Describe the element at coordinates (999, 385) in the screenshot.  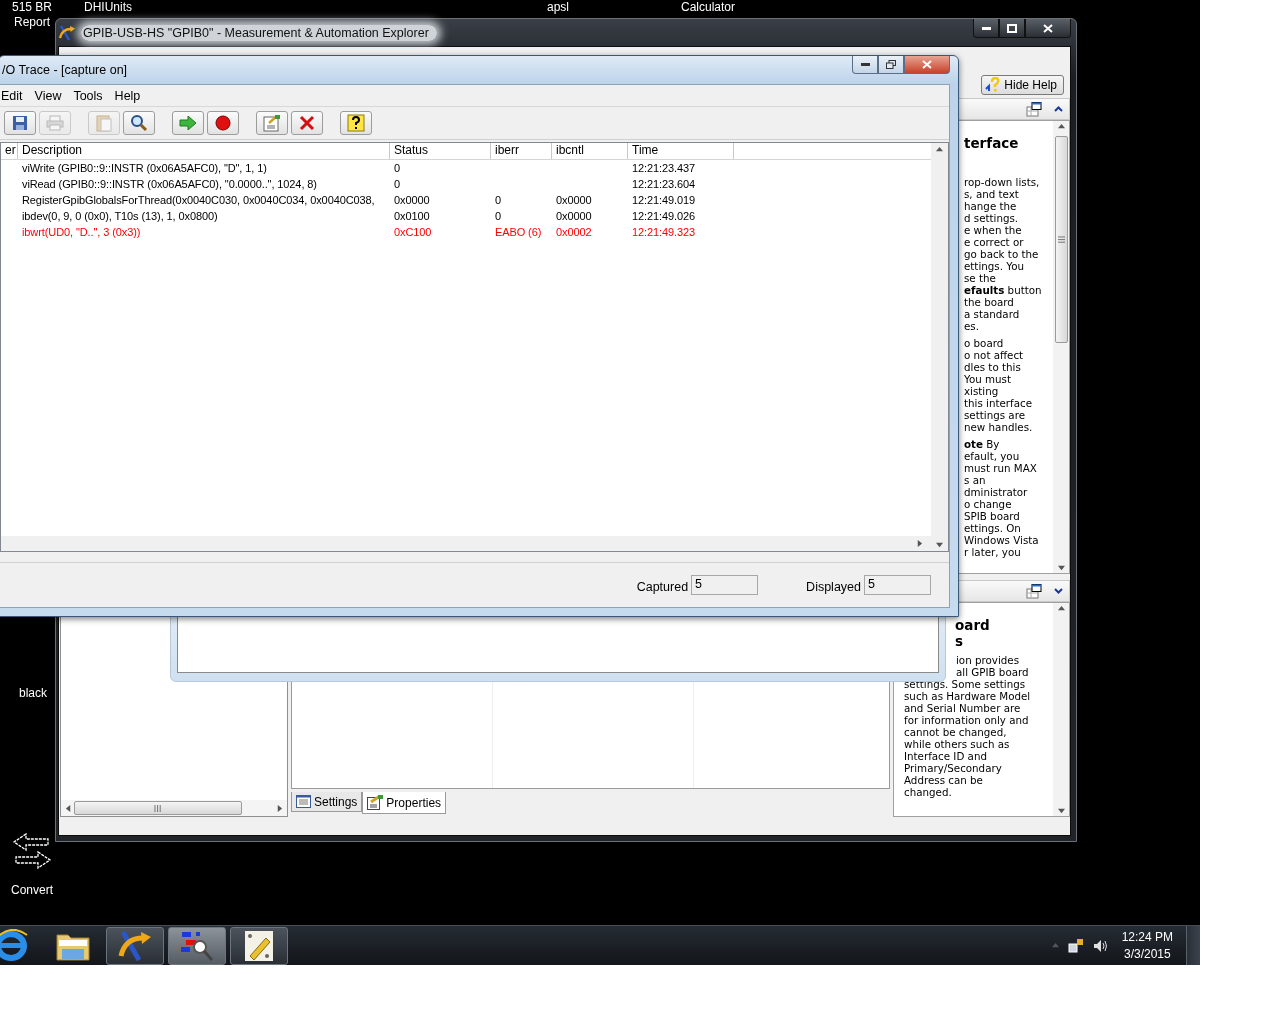
I see `help-paragraph: o board o not affect dles to this You must xisting this interface settings are new handles.` at that location.